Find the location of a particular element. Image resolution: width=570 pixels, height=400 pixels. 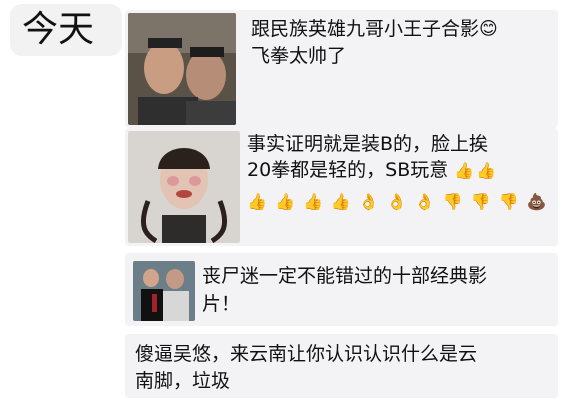

selfie-photo is located at coordinates (182, 69).